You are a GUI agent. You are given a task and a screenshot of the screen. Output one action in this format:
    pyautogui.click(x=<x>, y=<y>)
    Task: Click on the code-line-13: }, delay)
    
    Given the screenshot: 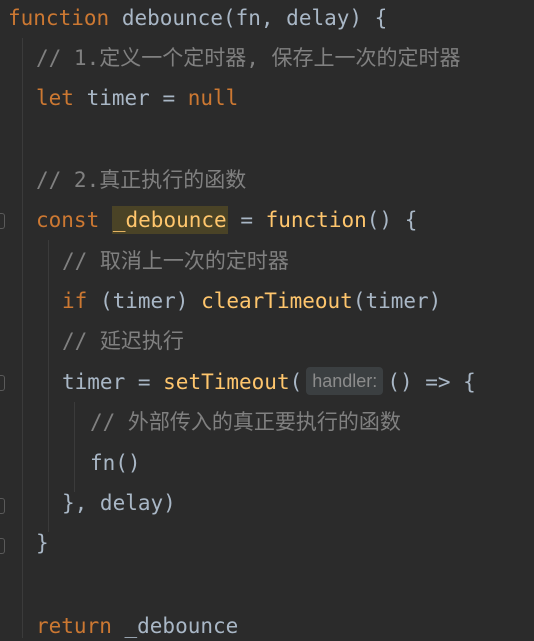 What is the action you would take?
    pyautogui.click(x=119, y=505)
    